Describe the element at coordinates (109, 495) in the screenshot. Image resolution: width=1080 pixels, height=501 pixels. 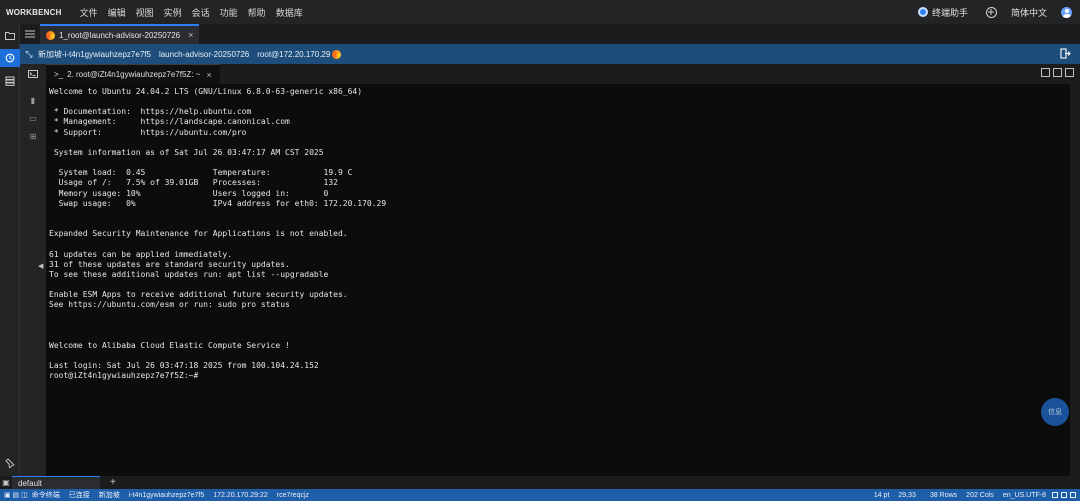
I see `status-region: 新加坡` at that location.